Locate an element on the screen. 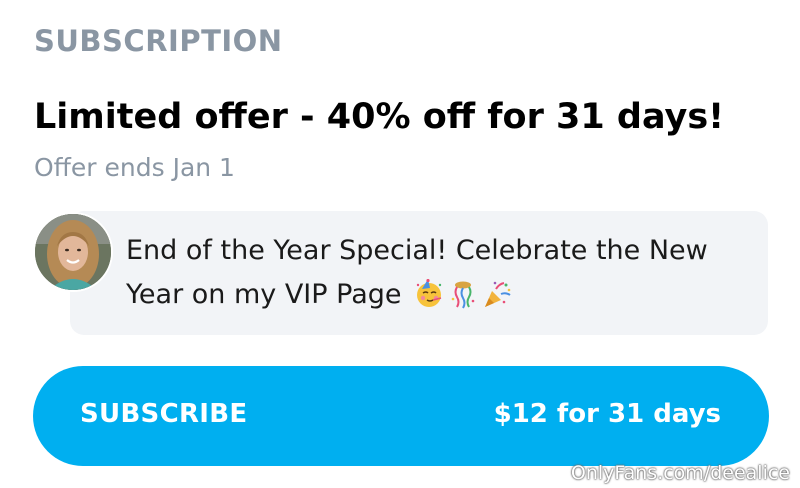 This screenshot has width=800, height=488. section-title: SUBSCRIPTION is located at coordinates (158, 41).